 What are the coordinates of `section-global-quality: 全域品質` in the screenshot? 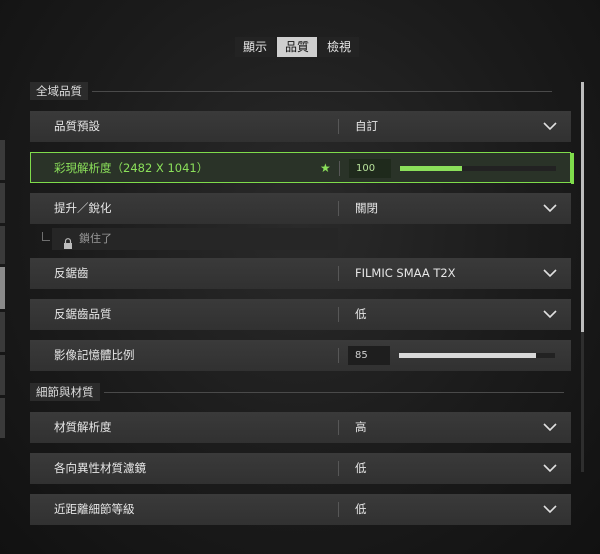 It's located at (291, 91).